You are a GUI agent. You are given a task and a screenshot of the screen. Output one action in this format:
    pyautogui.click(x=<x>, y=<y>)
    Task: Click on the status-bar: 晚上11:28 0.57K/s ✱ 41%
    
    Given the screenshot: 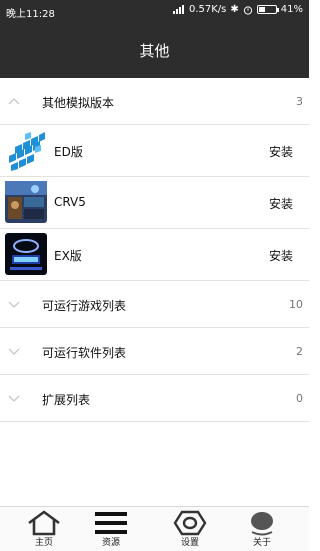 What is the action you would take?
    pyautogui.click(x=154, y=11)
    